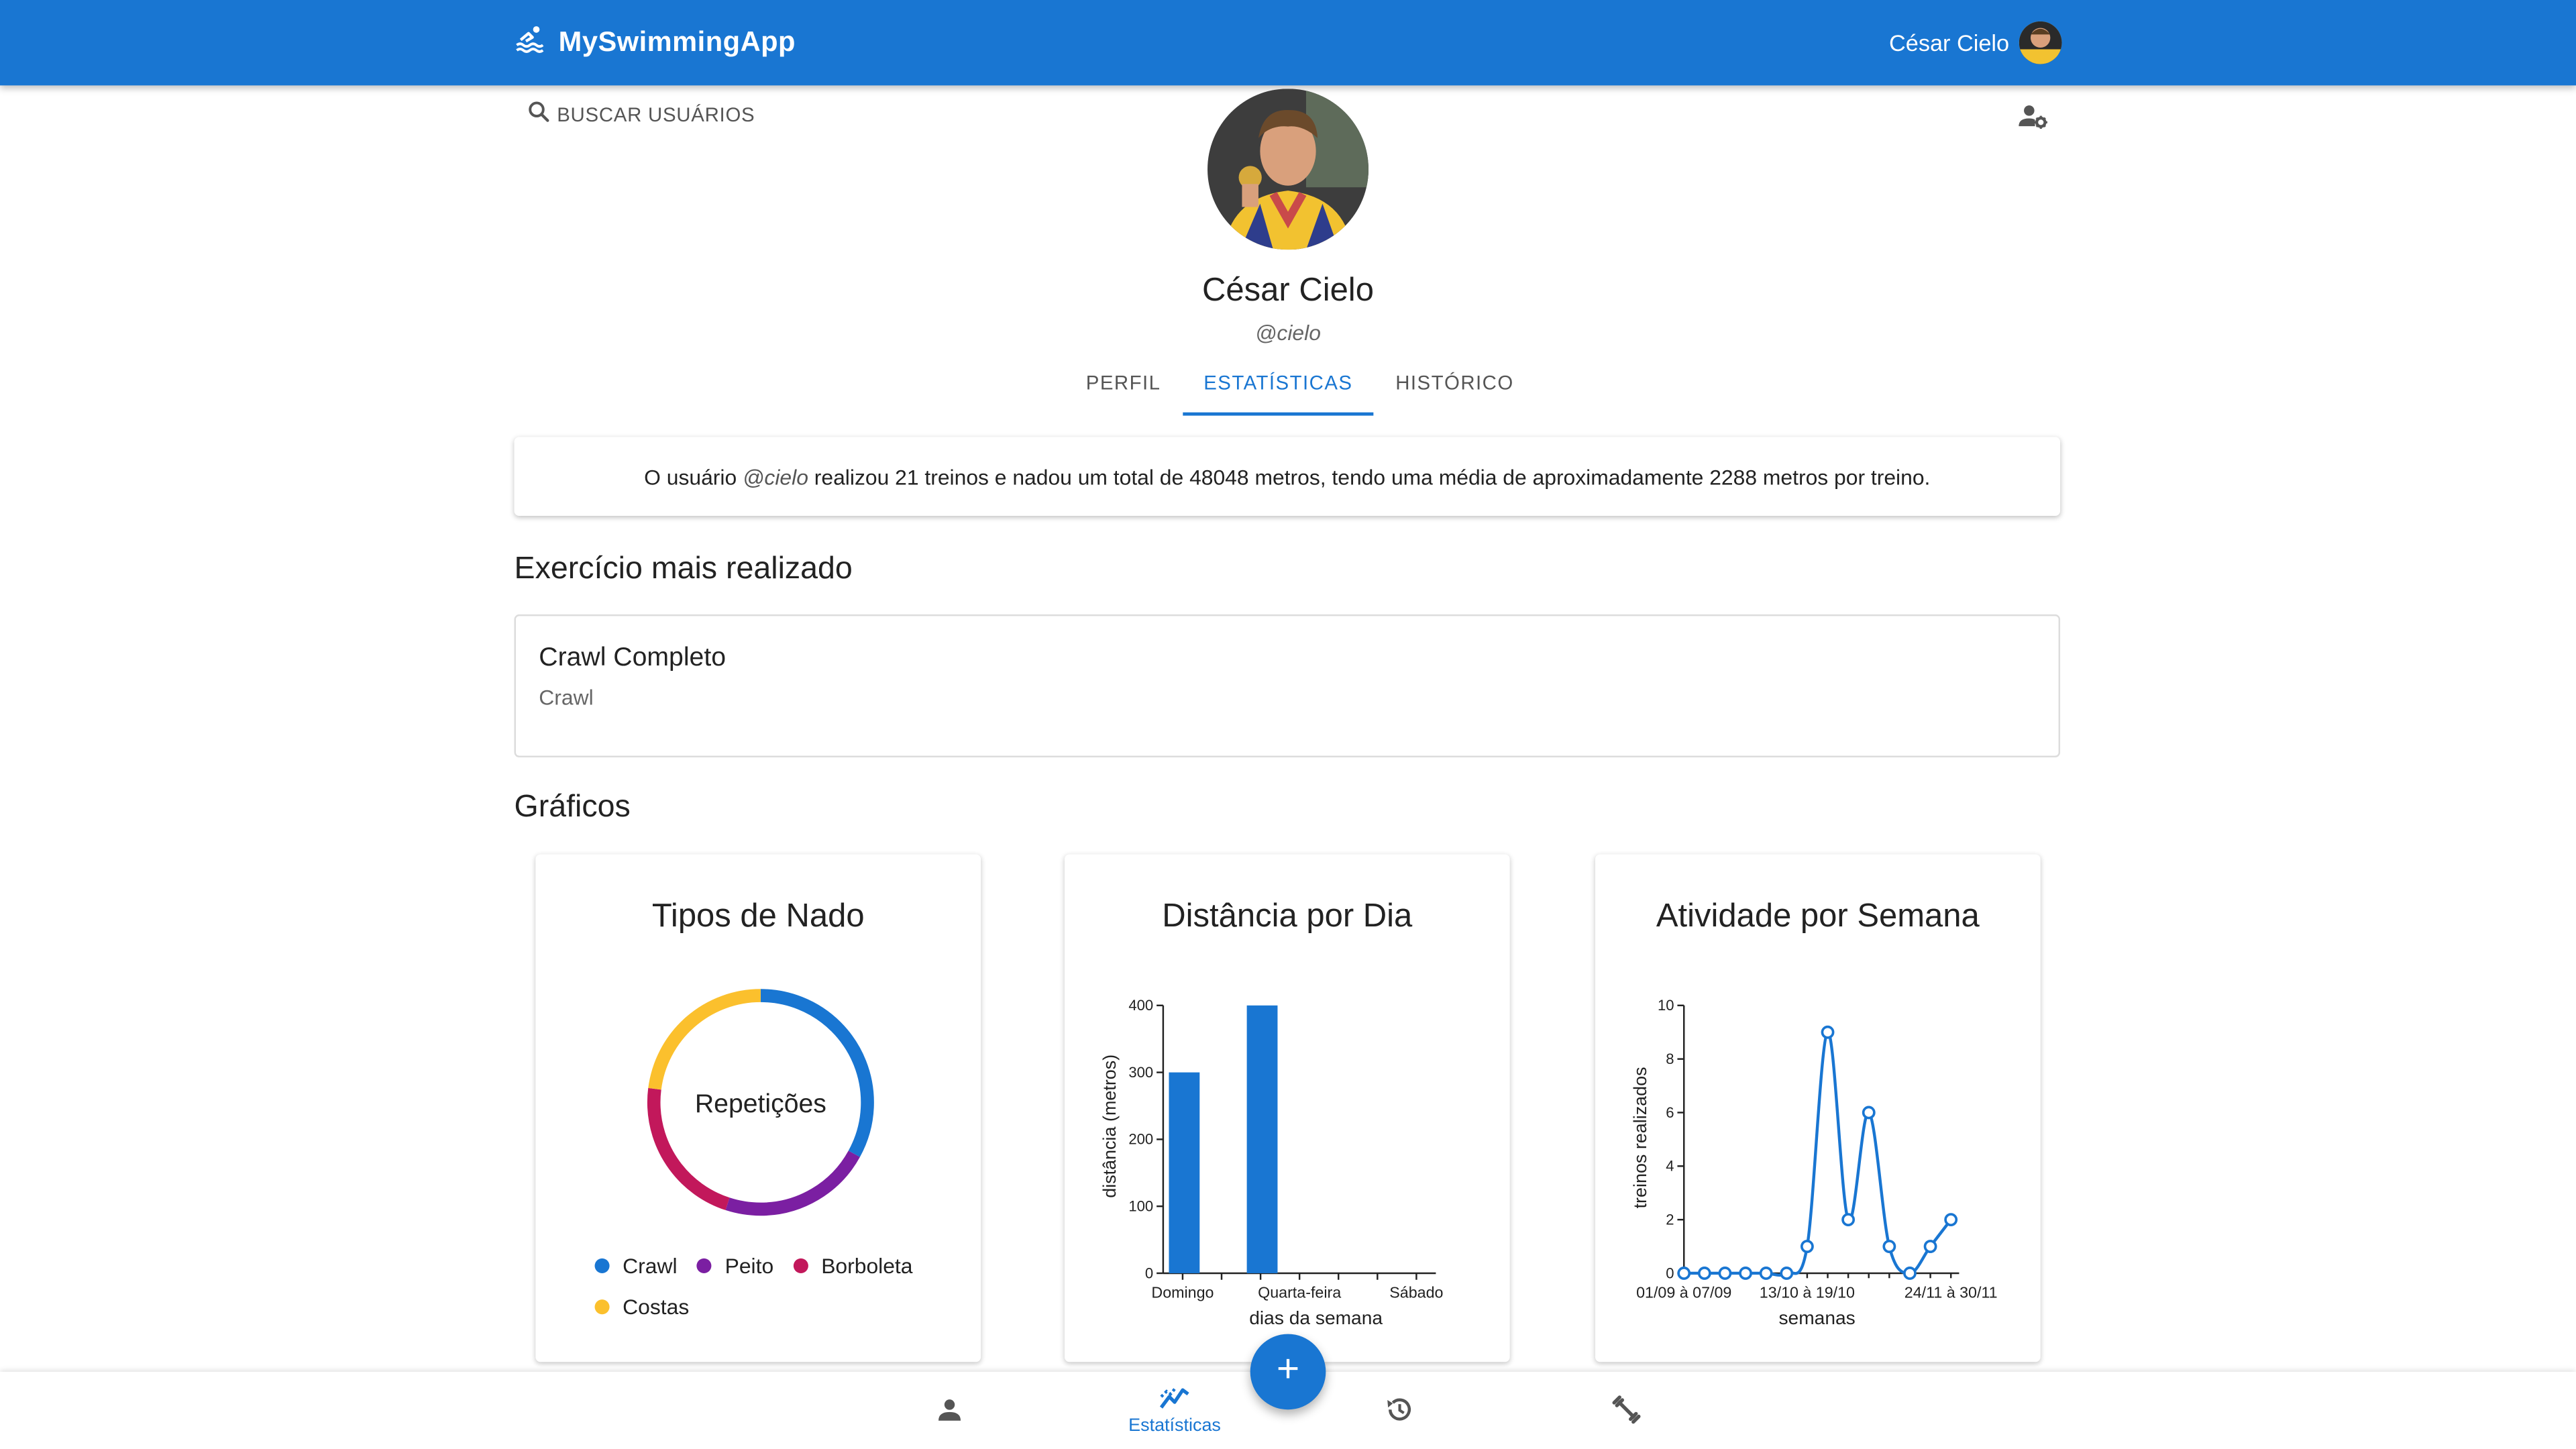 The image size is (2576, 1449). Describe the element at coordinates (1626, 1413) in the screenshot. I see `fitness-icon` at that location.